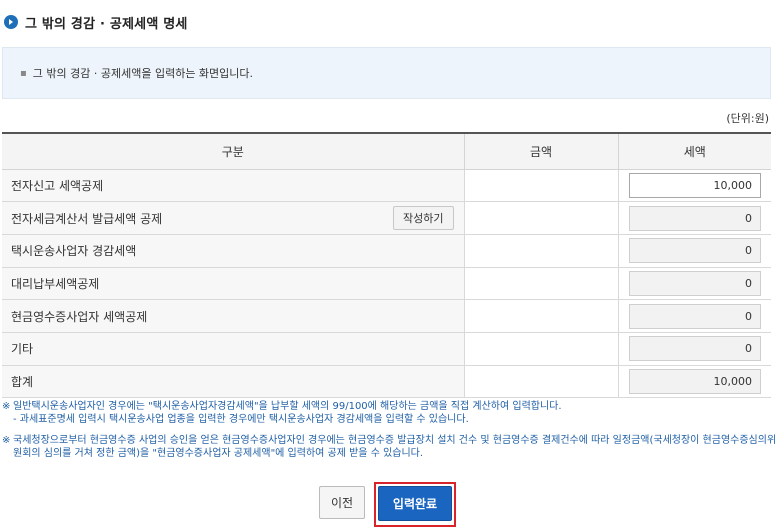 The height and width of the screenshot is (532, 781). What do you see at coordinates (694, 349) in the screenshot?
I see `other-credit-value: 0` at bounding box center [694, 349].